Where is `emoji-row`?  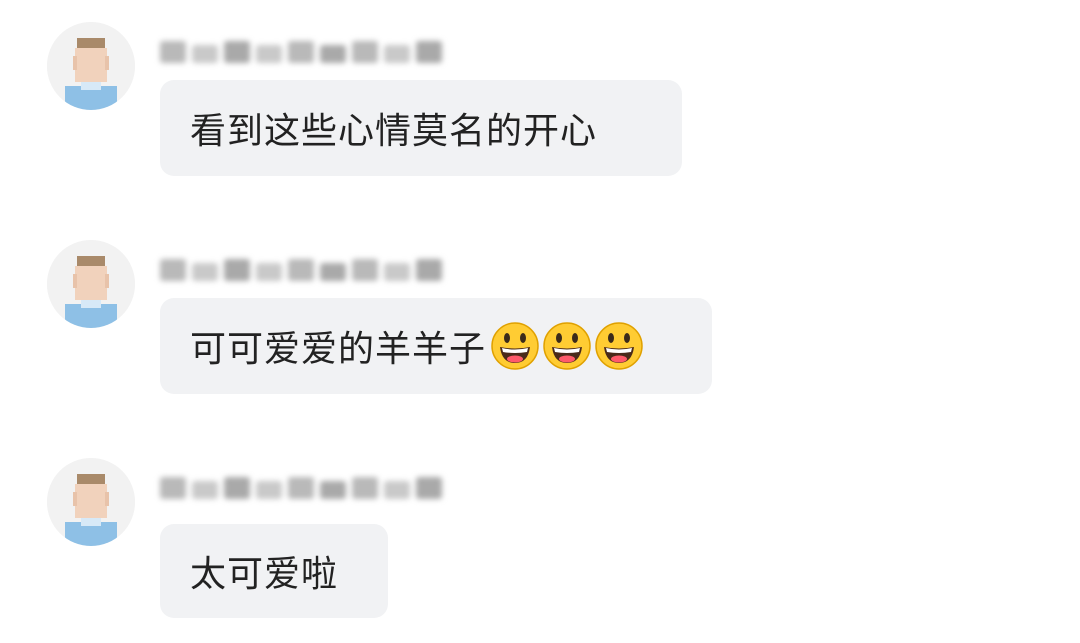
emoji-row is located at coordinates (566, 346).